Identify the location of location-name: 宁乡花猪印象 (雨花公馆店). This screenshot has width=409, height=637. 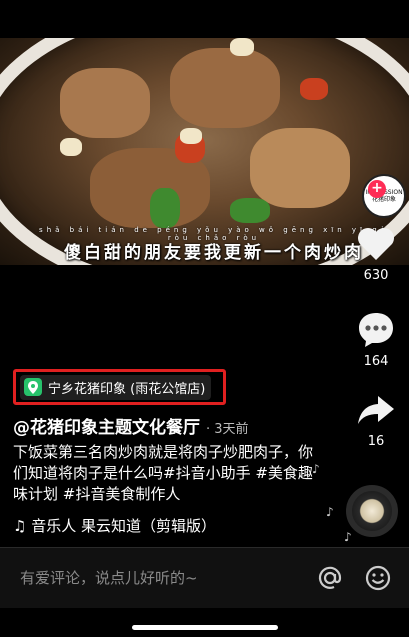
(127, 389).